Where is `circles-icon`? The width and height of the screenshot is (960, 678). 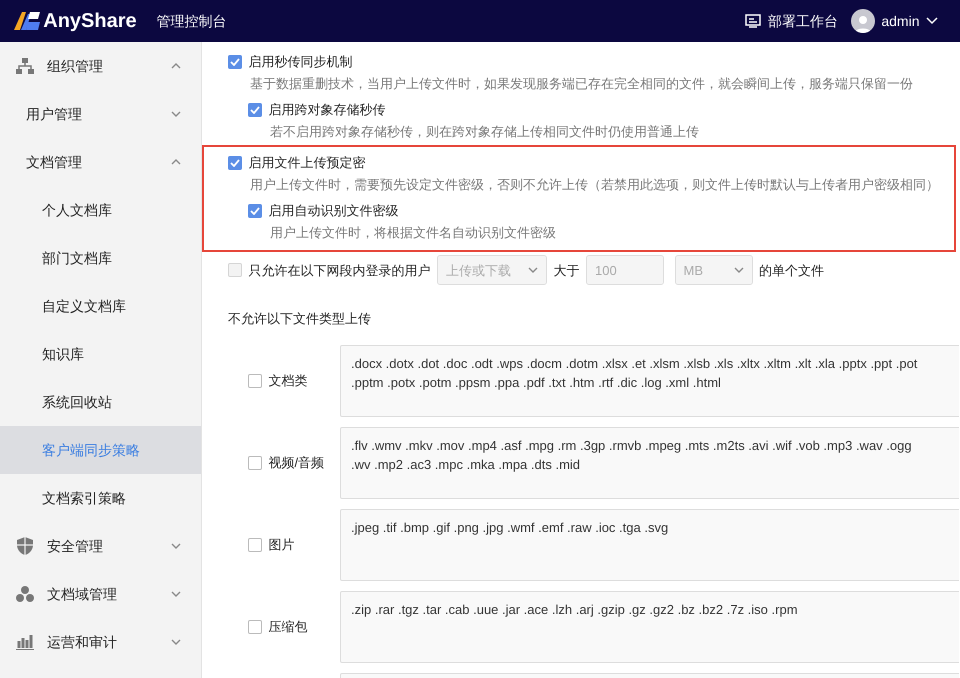 circles-icon is located at coordinates (25, 594).